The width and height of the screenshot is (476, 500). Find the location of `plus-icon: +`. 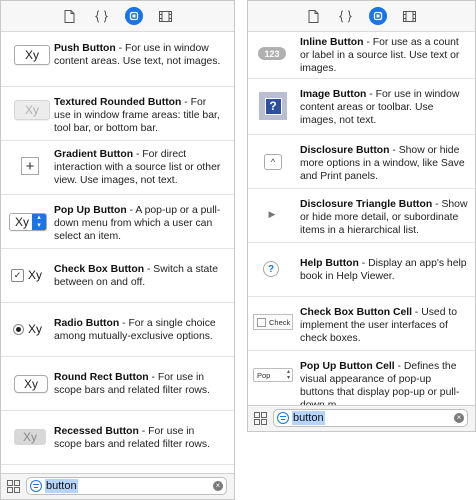

plus-icon: + is located at coordinates (30, 166).